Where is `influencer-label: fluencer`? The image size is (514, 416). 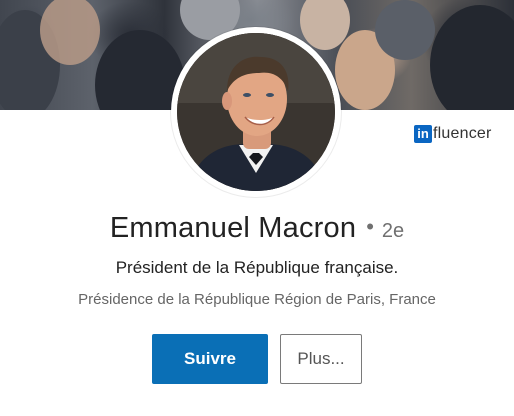
influencer-label: fluencer is located at coordinates (462, 133).